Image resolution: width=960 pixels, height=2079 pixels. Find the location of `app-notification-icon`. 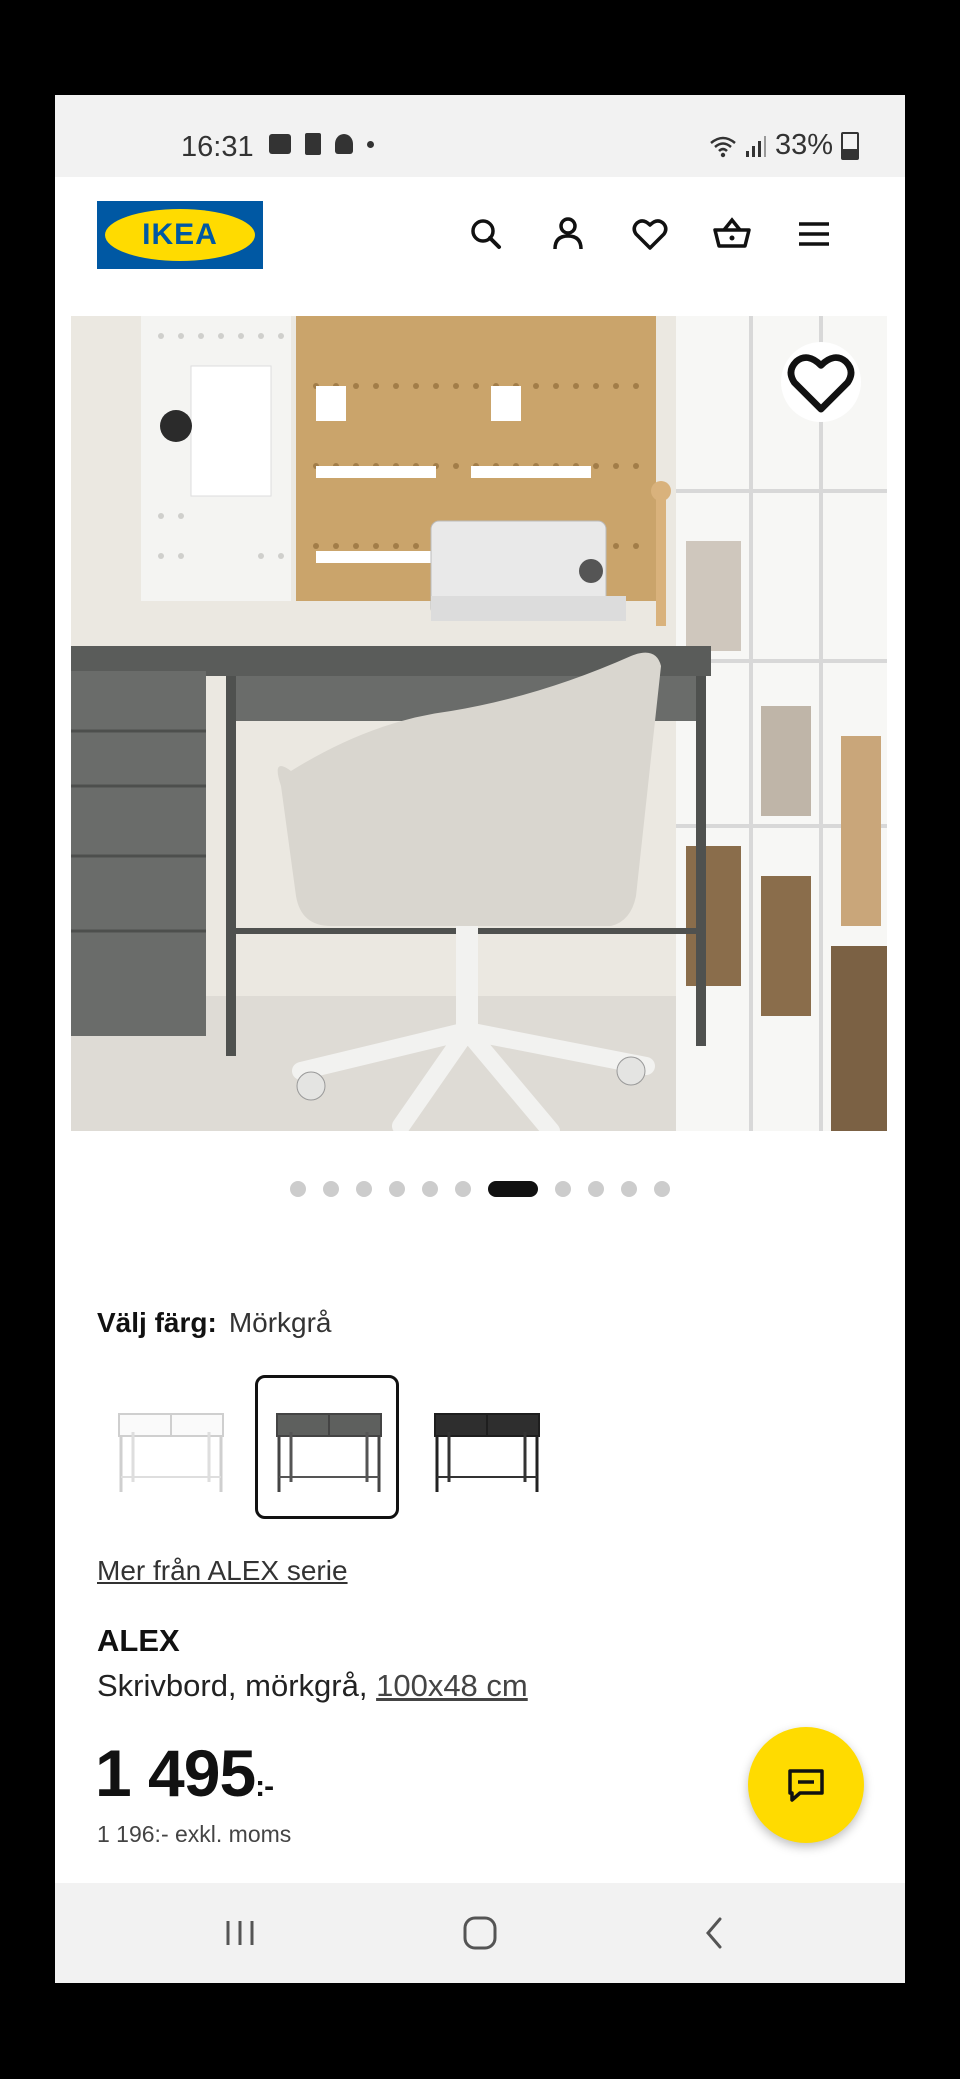

app-notification-icon is located at coordinates (344, 144).